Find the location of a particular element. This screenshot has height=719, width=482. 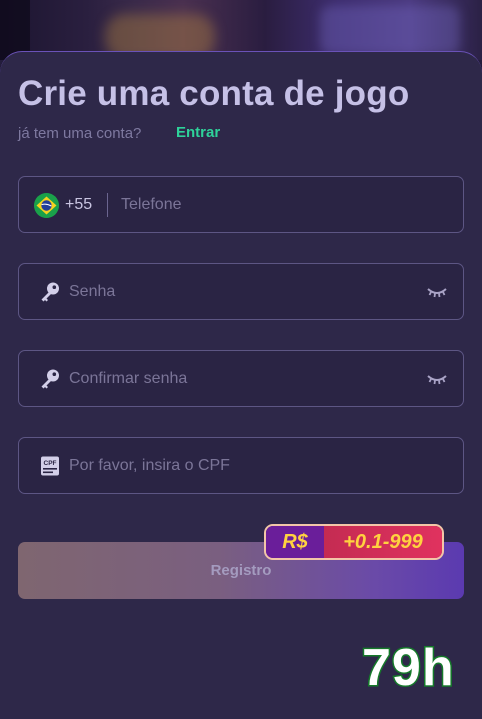

cpf-field: CPF Por favor, insira o CPF is located at coordinates (241, 465).